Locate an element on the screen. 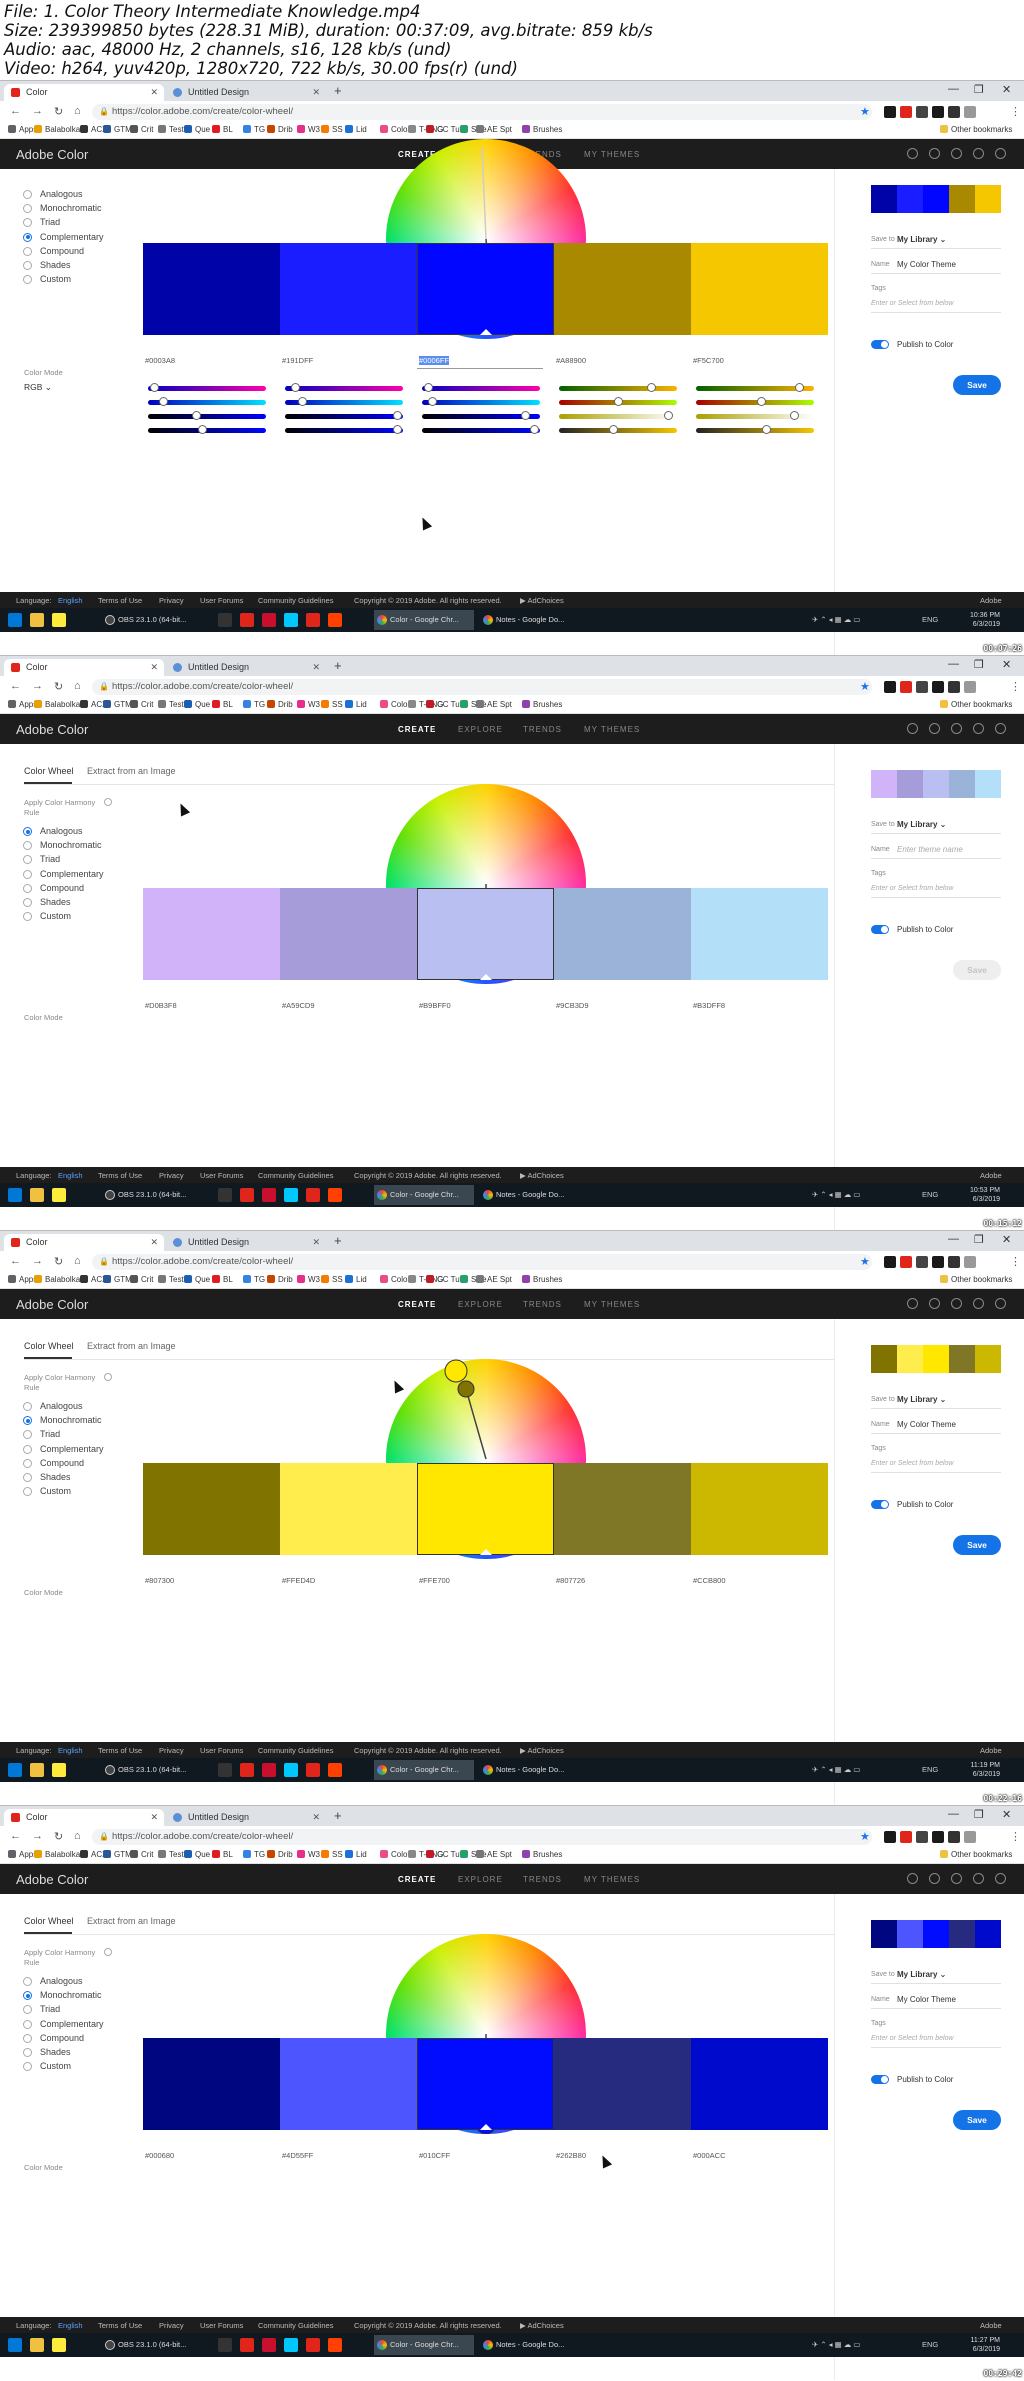 The width and height of the screenshot is (1024, 2381). hex-input: #4D55FF is located at coordinates (348, 2155).